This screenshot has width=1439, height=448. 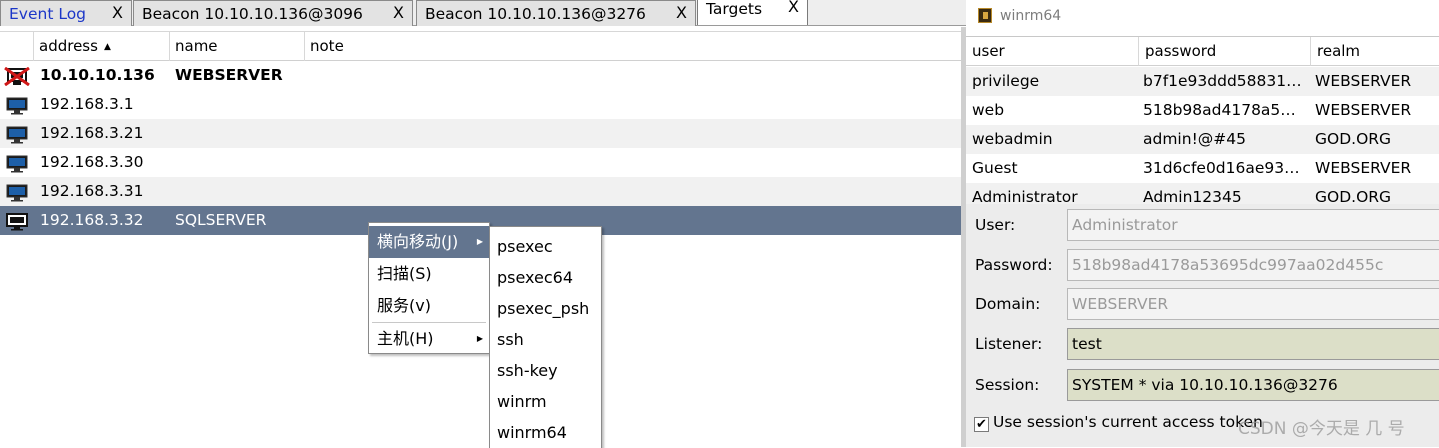 What do you see at coordinates (480, 133) in the screenshot?
I see `table-row: 192.168.3.21` at bounding box center [480, 133].